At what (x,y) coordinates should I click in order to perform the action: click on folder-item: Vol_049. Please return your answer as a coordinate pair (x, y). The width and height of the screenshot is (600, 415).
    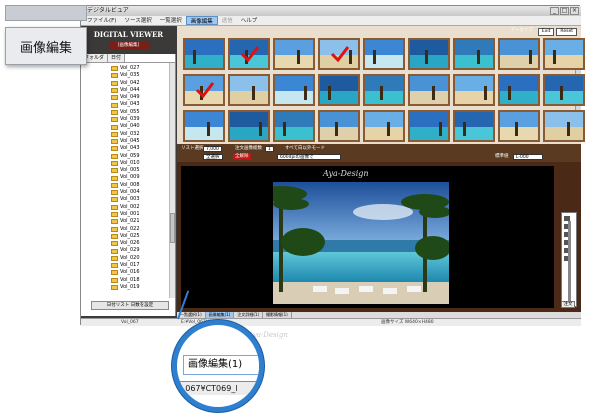
    Looking at the image, I should click on (143, 97).